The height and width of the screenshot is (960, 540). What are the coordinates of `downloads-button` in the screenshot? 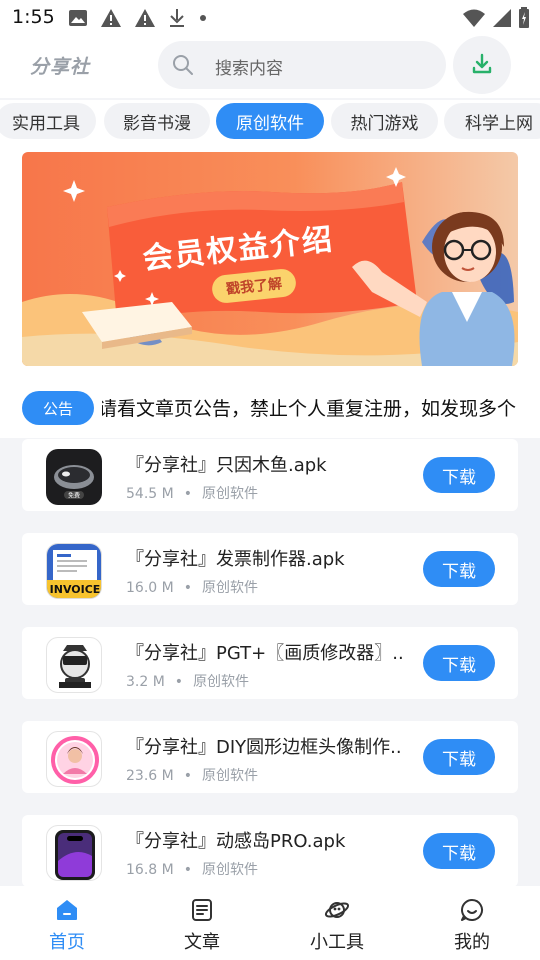 It's located at (482, 65).